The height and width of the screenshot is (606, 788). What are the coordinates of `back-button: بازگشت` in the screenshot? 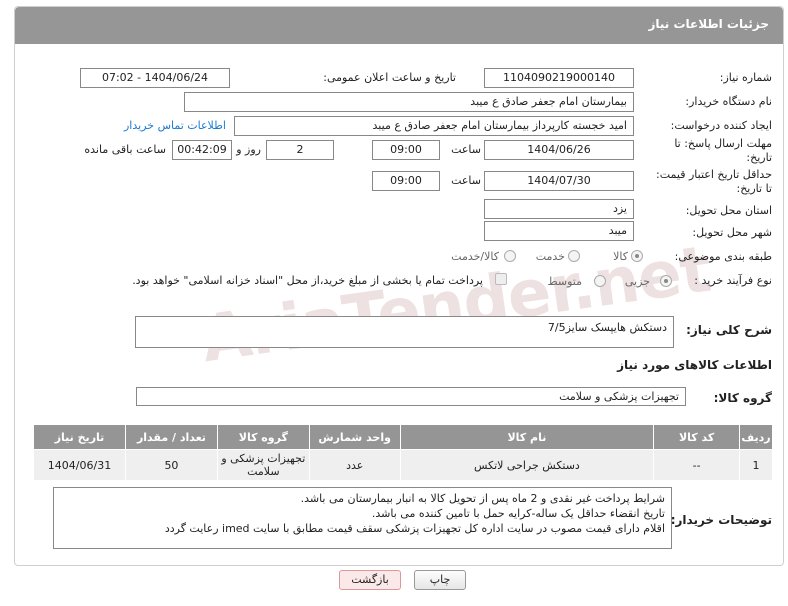 It's located at (370, 580).